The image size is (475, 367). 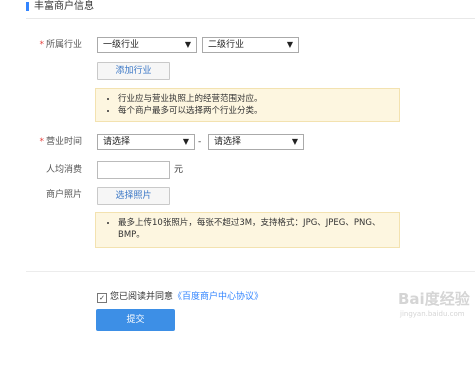 I want to click on section-title: 丰富商户信息, so click(x=64, y=6).